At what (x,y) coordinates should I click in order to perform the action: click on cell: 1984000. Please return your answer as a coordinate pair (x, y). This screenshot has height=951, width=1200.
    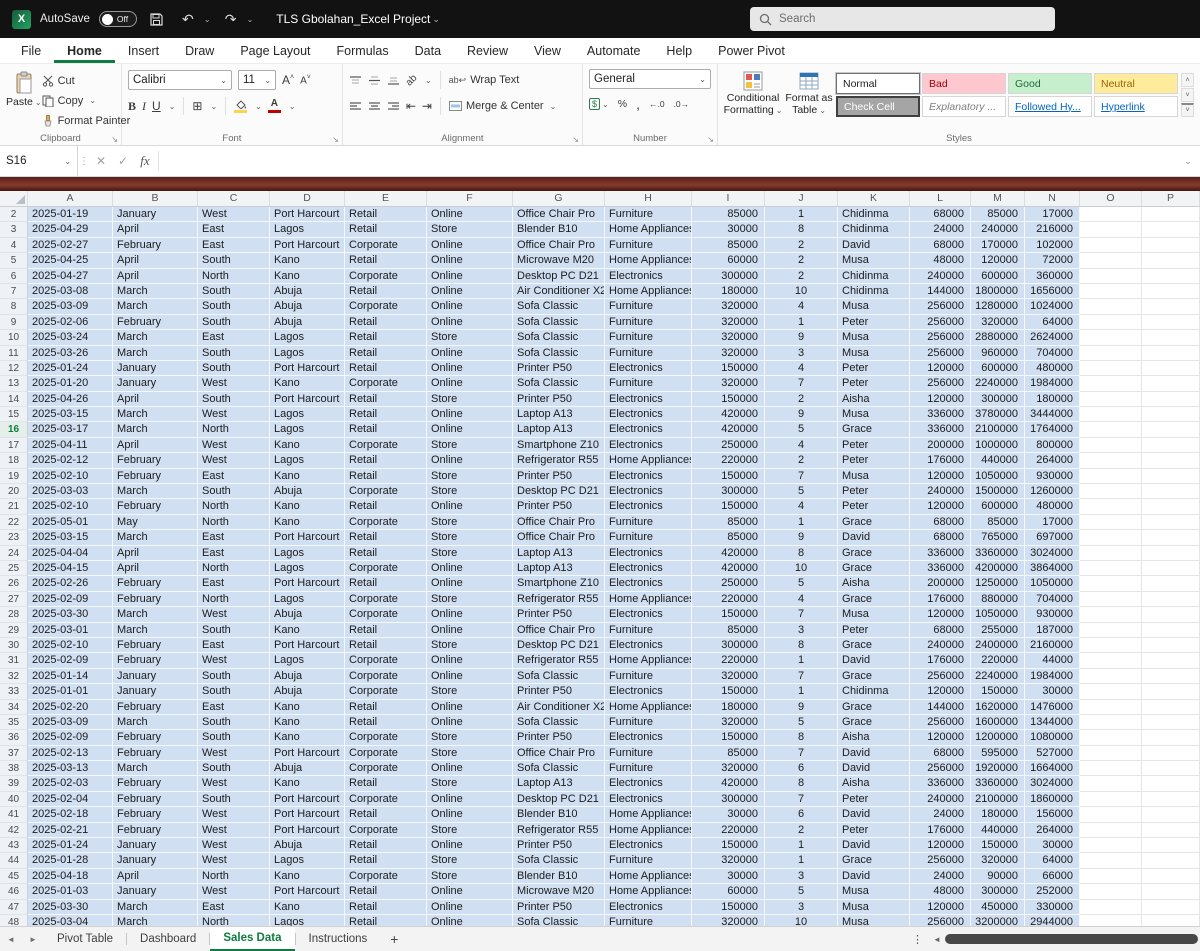
    Looking at the image, I should click on (1052, 676).